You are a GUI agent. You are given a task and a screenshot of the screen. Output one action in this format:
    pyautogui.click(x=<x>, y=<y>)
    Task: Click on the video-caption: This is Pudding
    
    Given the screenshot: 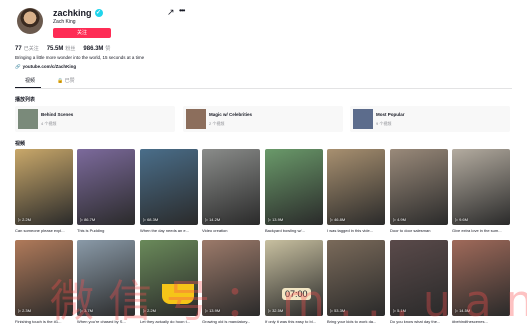 What is the action you would take?
    pyautogui.click(x=106, y=230)
    